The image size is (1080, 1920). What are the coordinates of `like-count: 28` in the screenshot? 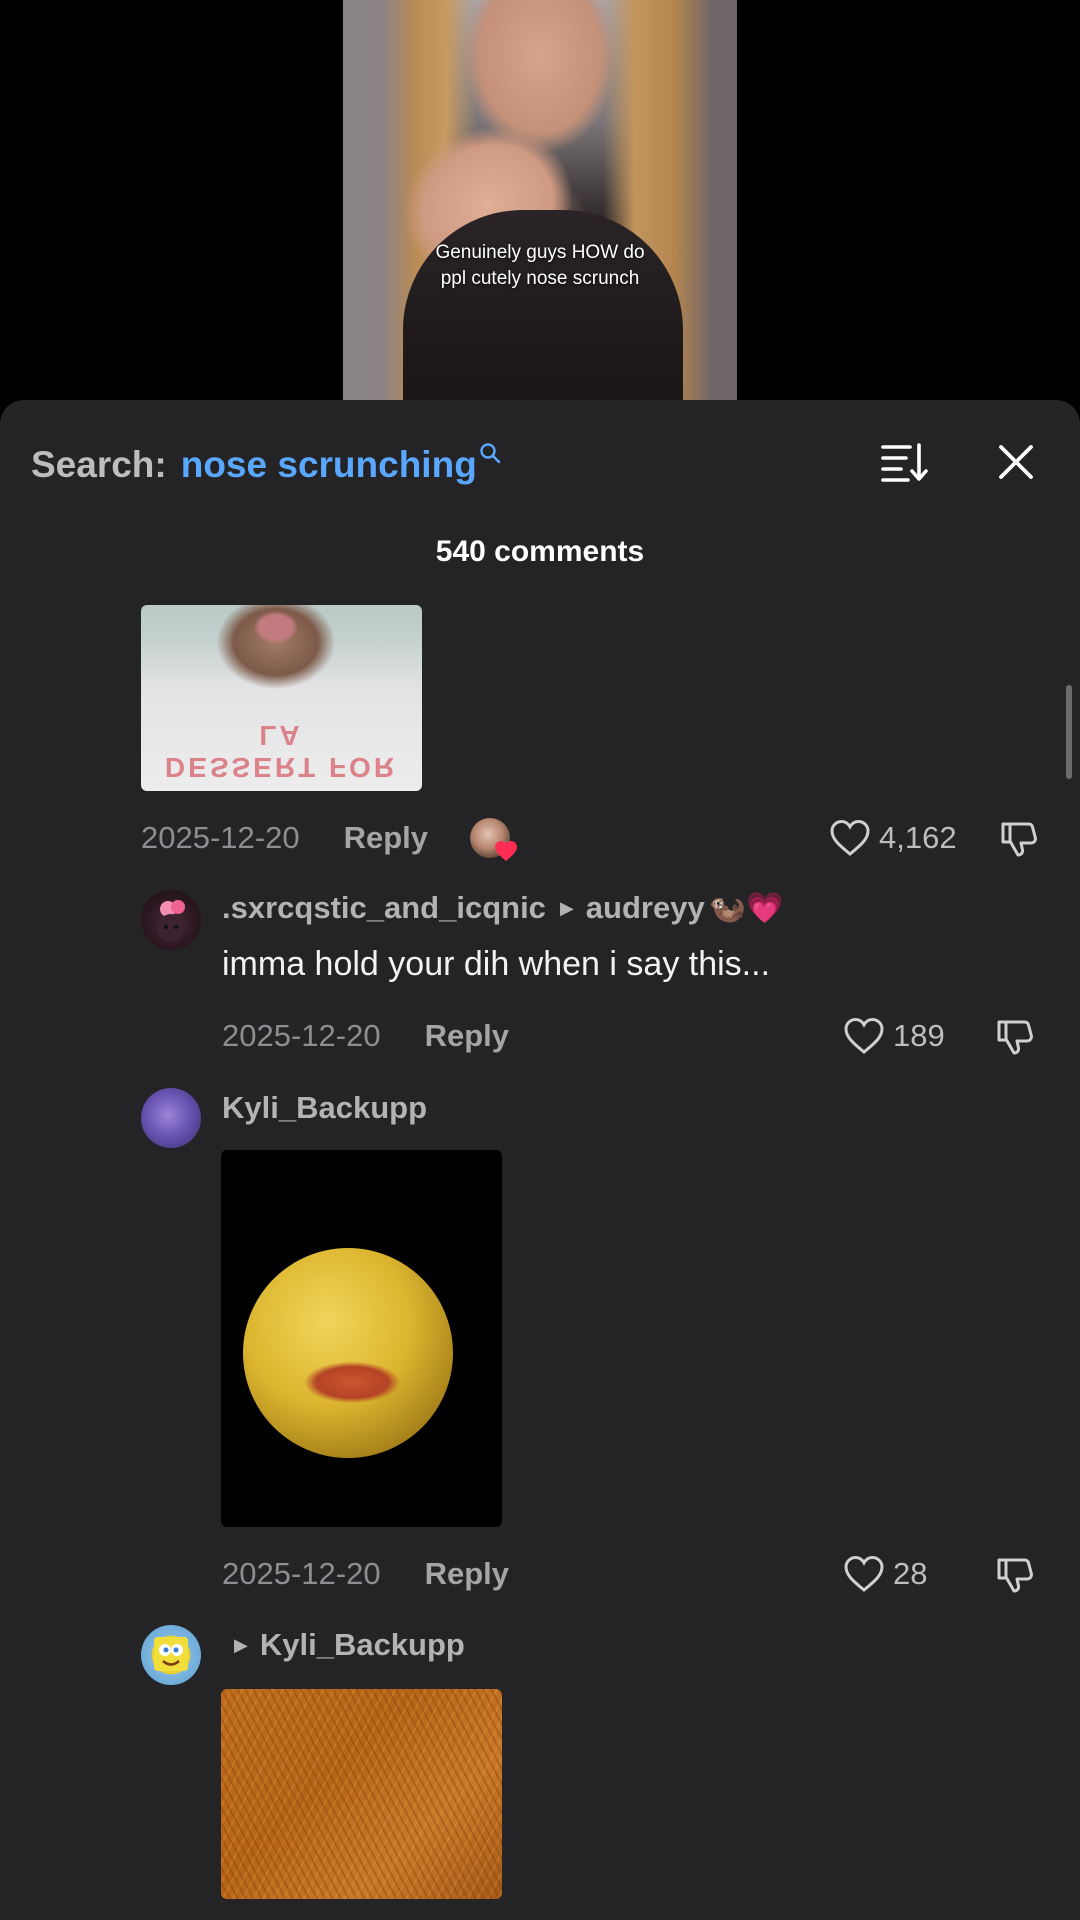 It's located at (910, 1573).